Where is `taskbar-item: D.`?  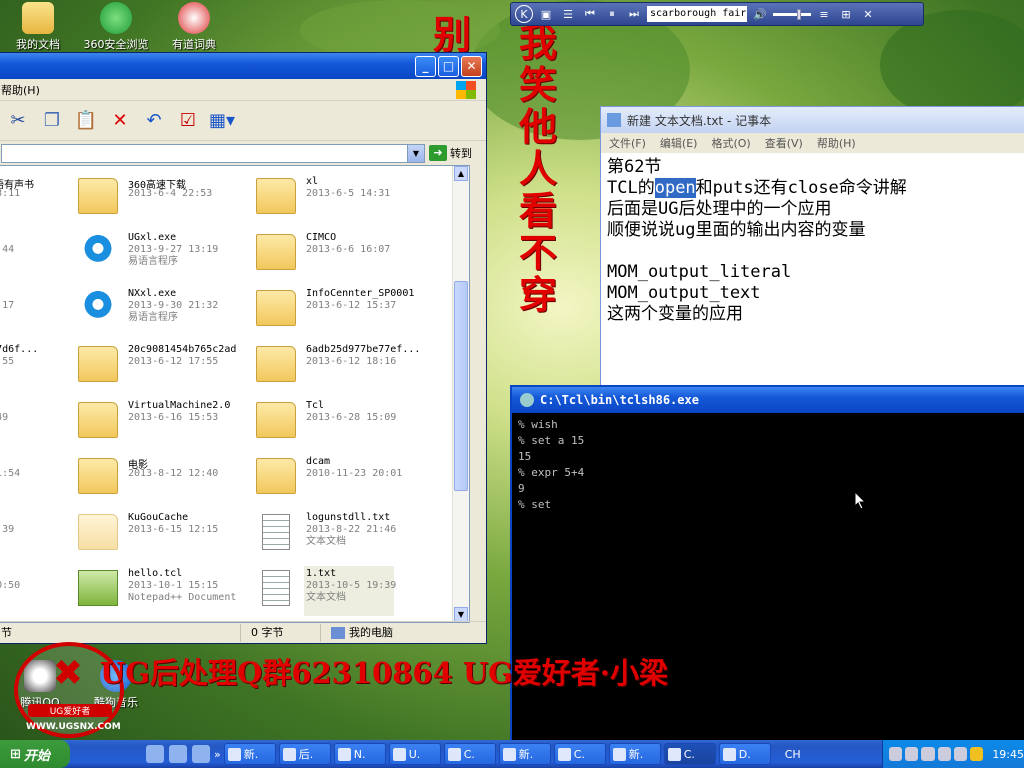
taskbar-item: D. is located at coordinates (744, 754).